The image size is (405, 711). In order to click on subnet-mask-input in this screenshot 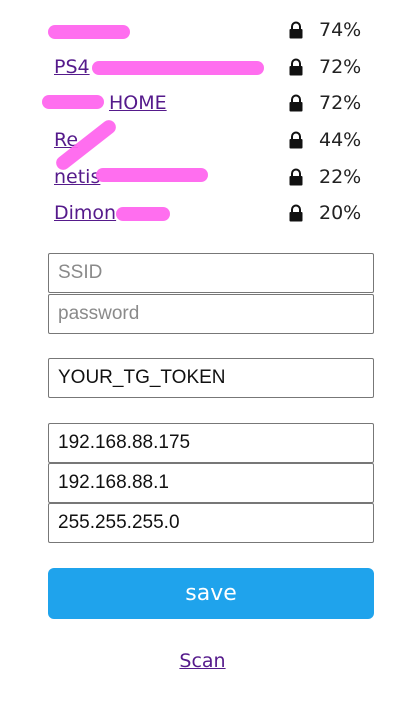, I will do `click(211, 523)`.